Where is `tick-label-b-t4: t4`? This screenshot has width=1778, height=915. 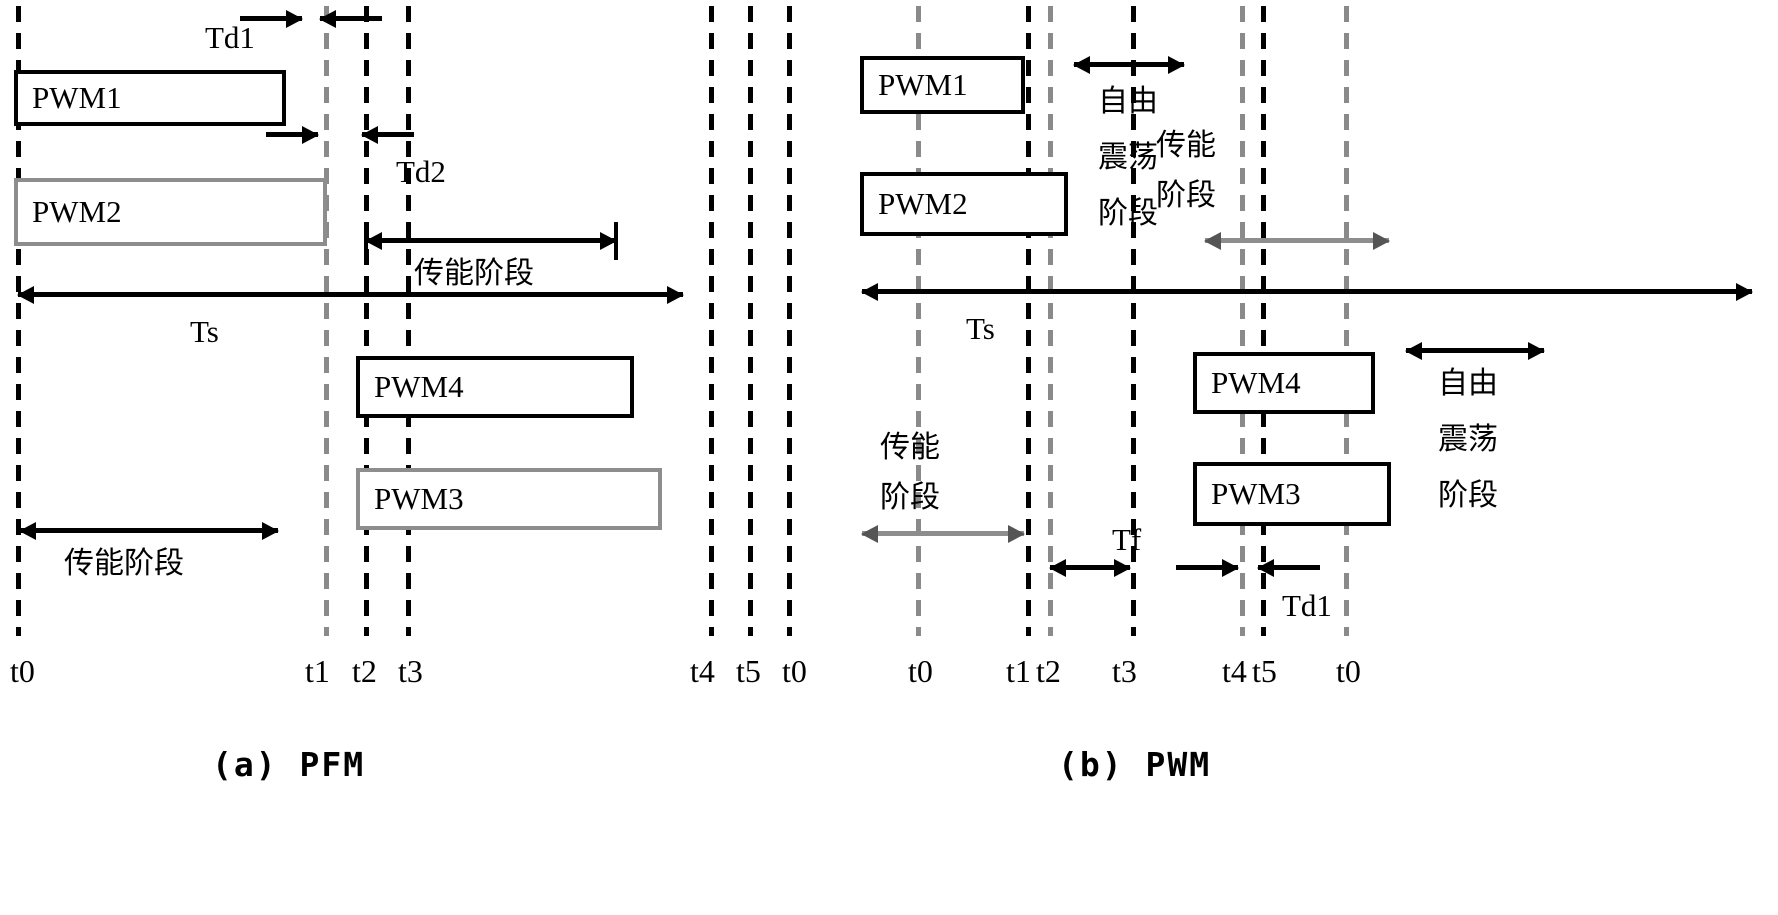 tick-label-b-t4: t4 is located at coordinates (1234, 671).